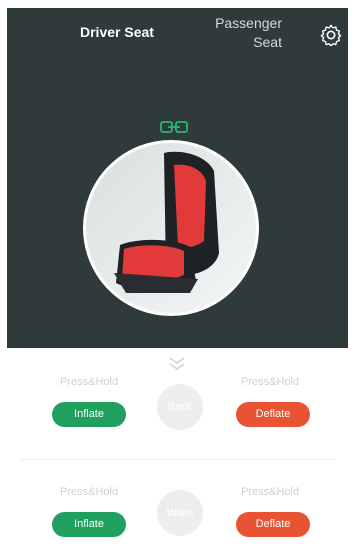 The height and width of the screenshot is (553, 355). I want to click on tab-passenger-line1: Passenger, so click(248, 23).